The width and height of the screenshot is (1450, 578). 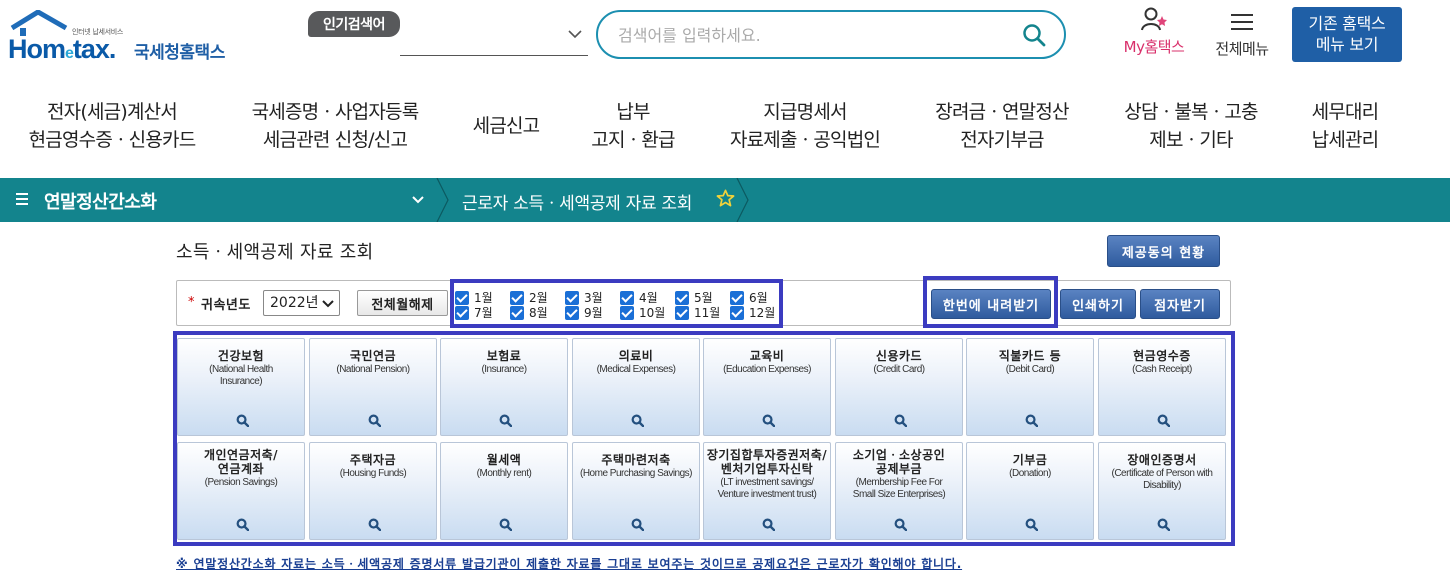 I want to click on month-checkbox-12: 12월, so click(x=752, y=312).